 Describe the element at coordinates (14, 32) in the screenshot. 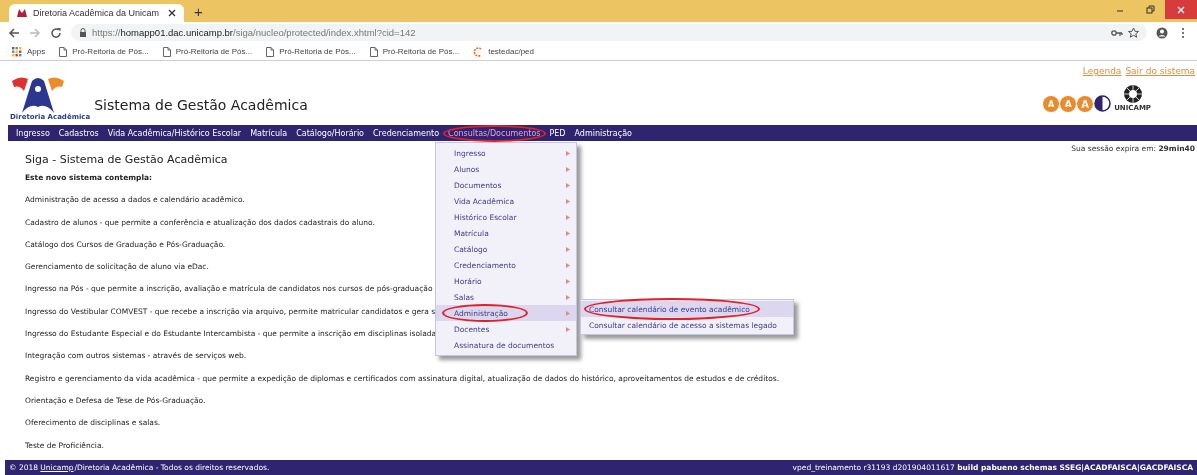

I see `back-icon` at that location.